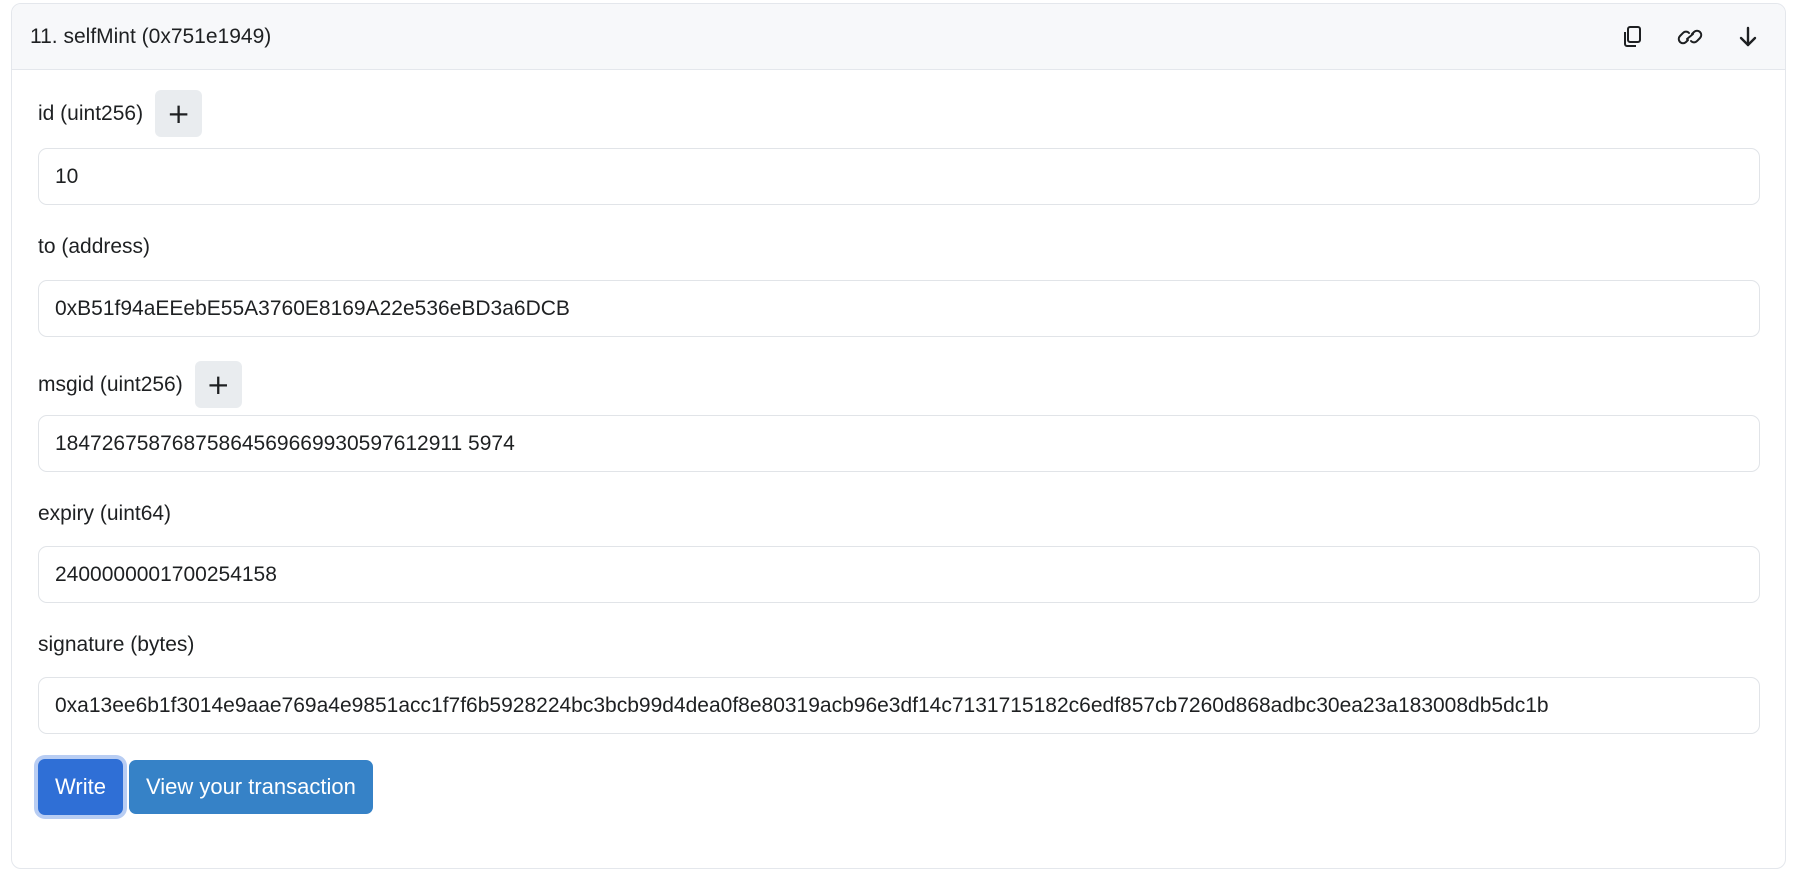 Image resolution: width=1794 pixels, height=882 pixels. Describe the element at coordinates (898, 37) in the screenshot. I see `function-header: 11. selfMint (0x751e1949)` at that location.